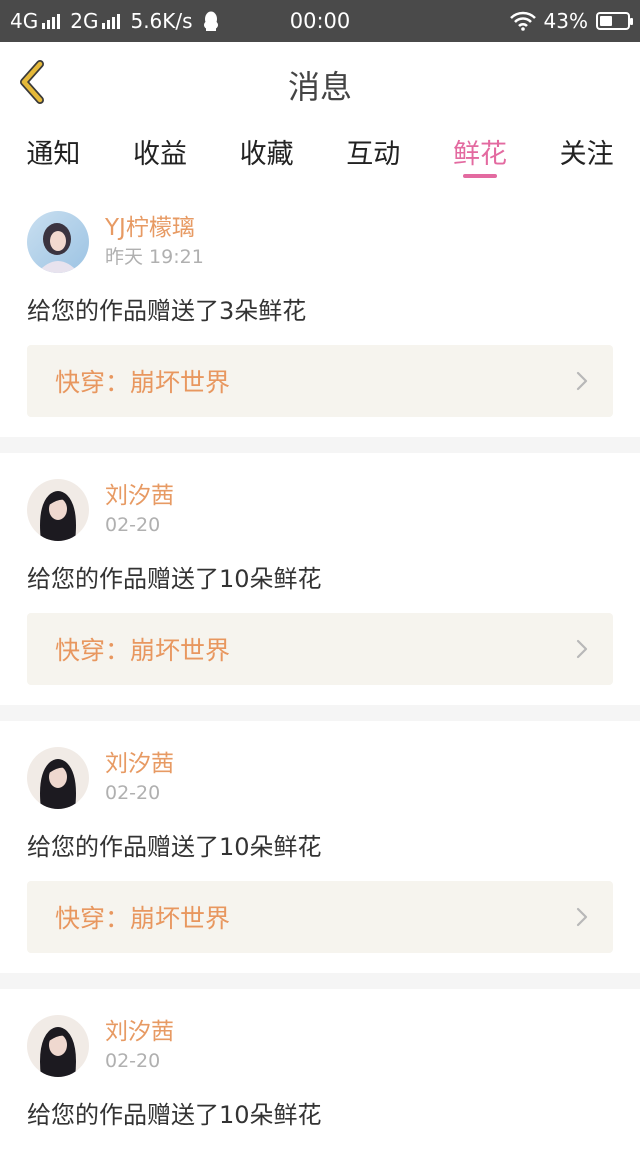 This screenshot has height=1151, width=640. I want to click on tab-favorites: 收藏, so click(267, 151).